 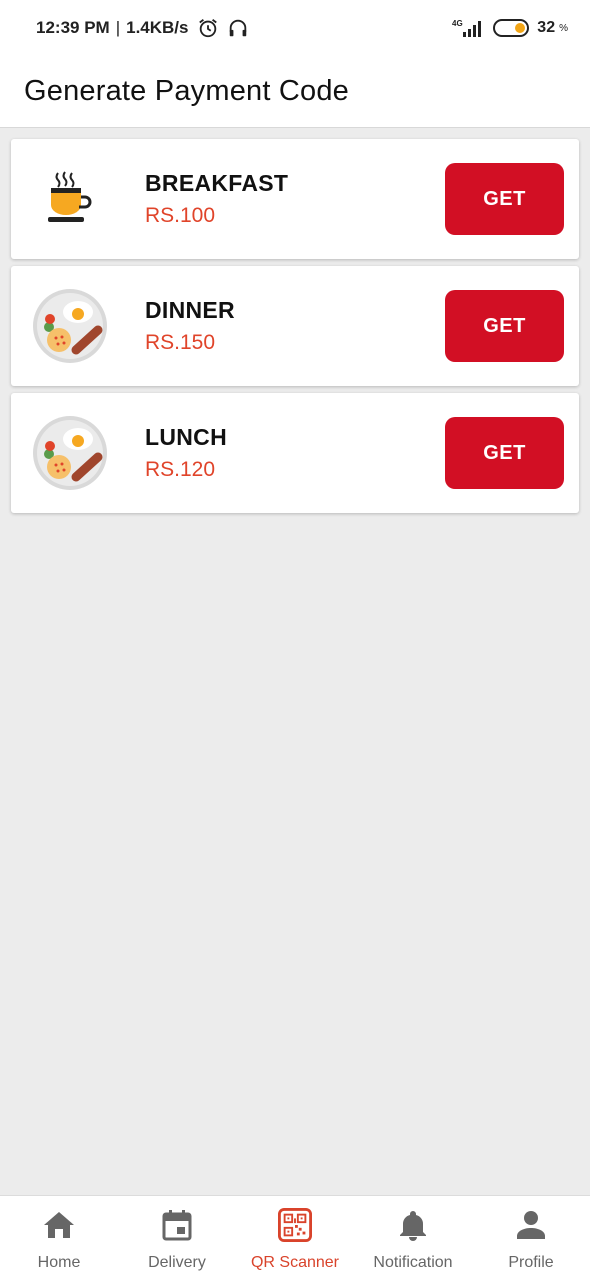 I want to click on meal-name: BREAKFAST, so click(x=217, y=183).